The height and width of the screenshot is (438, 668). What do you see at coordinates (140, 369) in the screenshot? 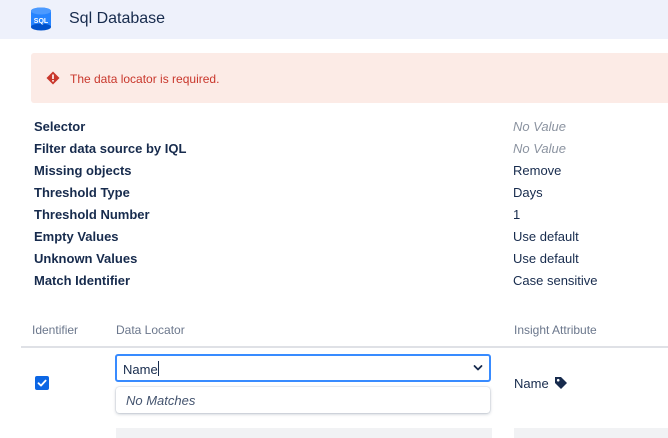
I see `data-locator-input-value: Name` at bounding box center [140, 369].